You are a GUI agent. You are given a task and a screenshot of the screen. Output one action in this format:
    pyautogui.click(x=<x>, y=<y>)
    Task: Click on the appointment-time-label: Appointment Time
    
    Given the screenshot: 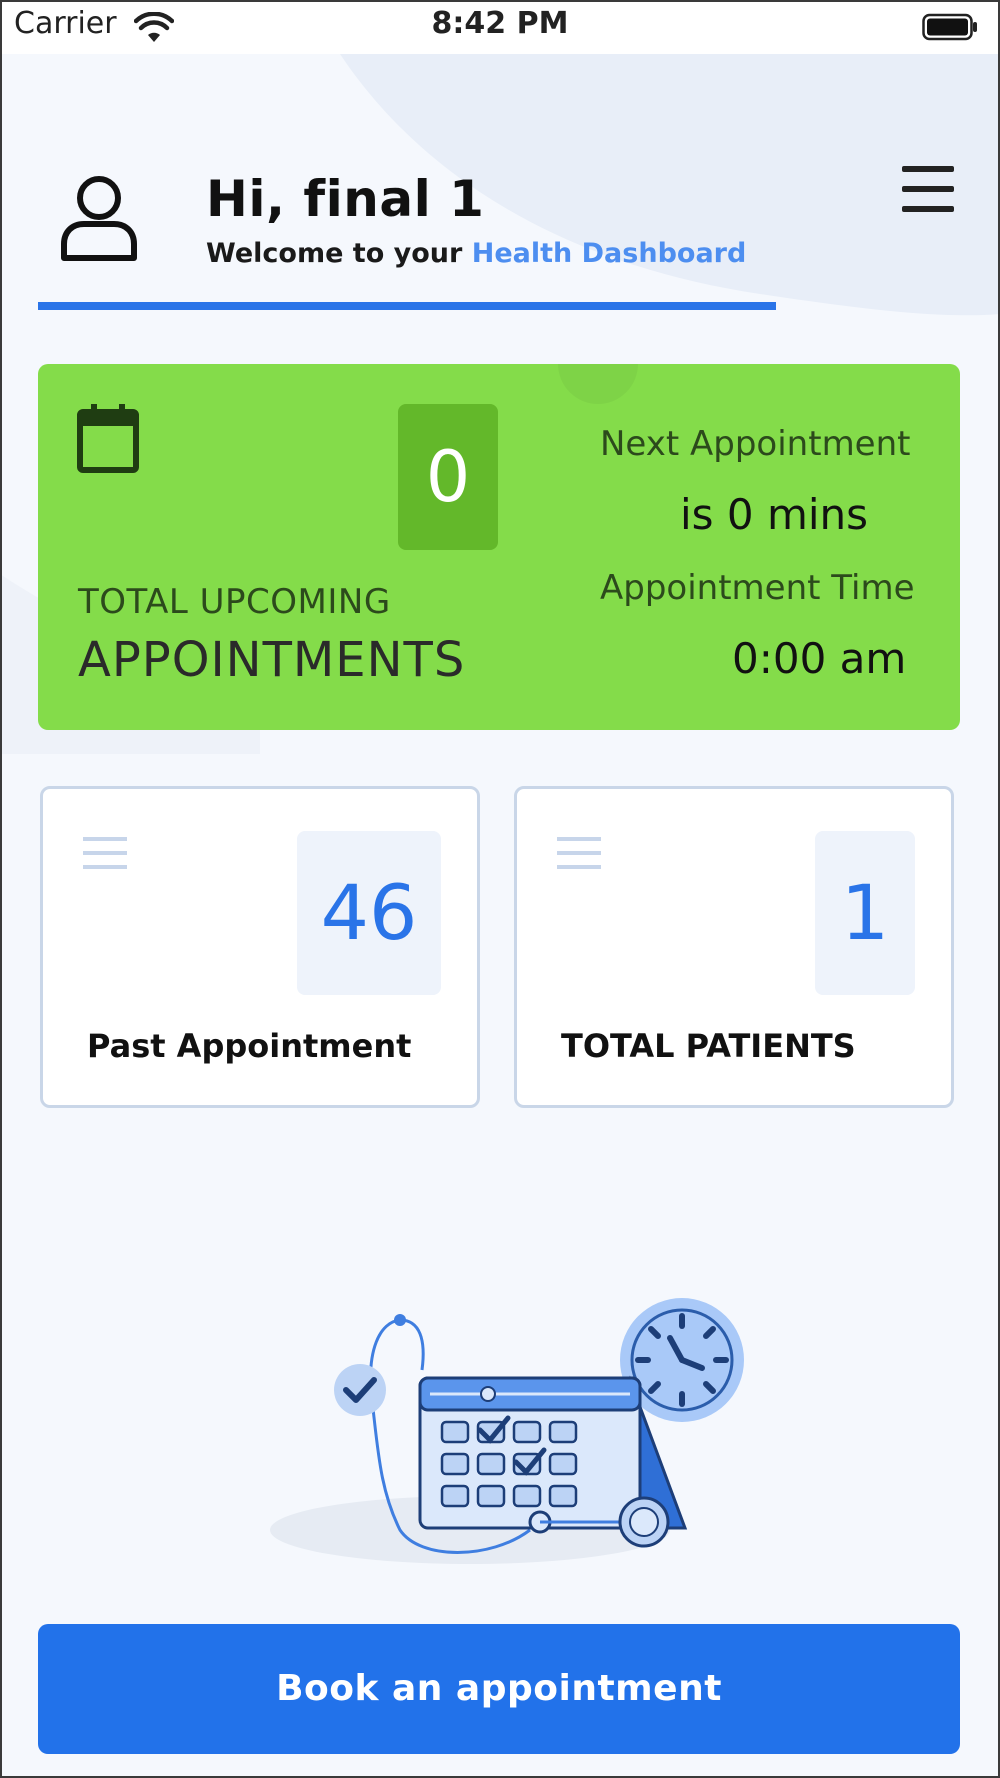 What is the action you would take?
    pyautogui.click(x=757, y=588)
    